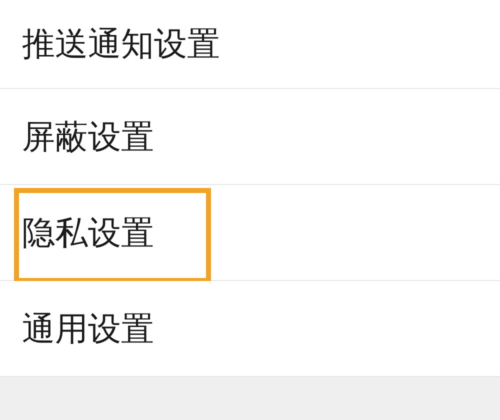 The width and height of the screenshot is (500, 420). What do you see at coordinates (88, 329) in the screenshot?
I see `setting-item: 通用设置` at bounding box center [88, 329].